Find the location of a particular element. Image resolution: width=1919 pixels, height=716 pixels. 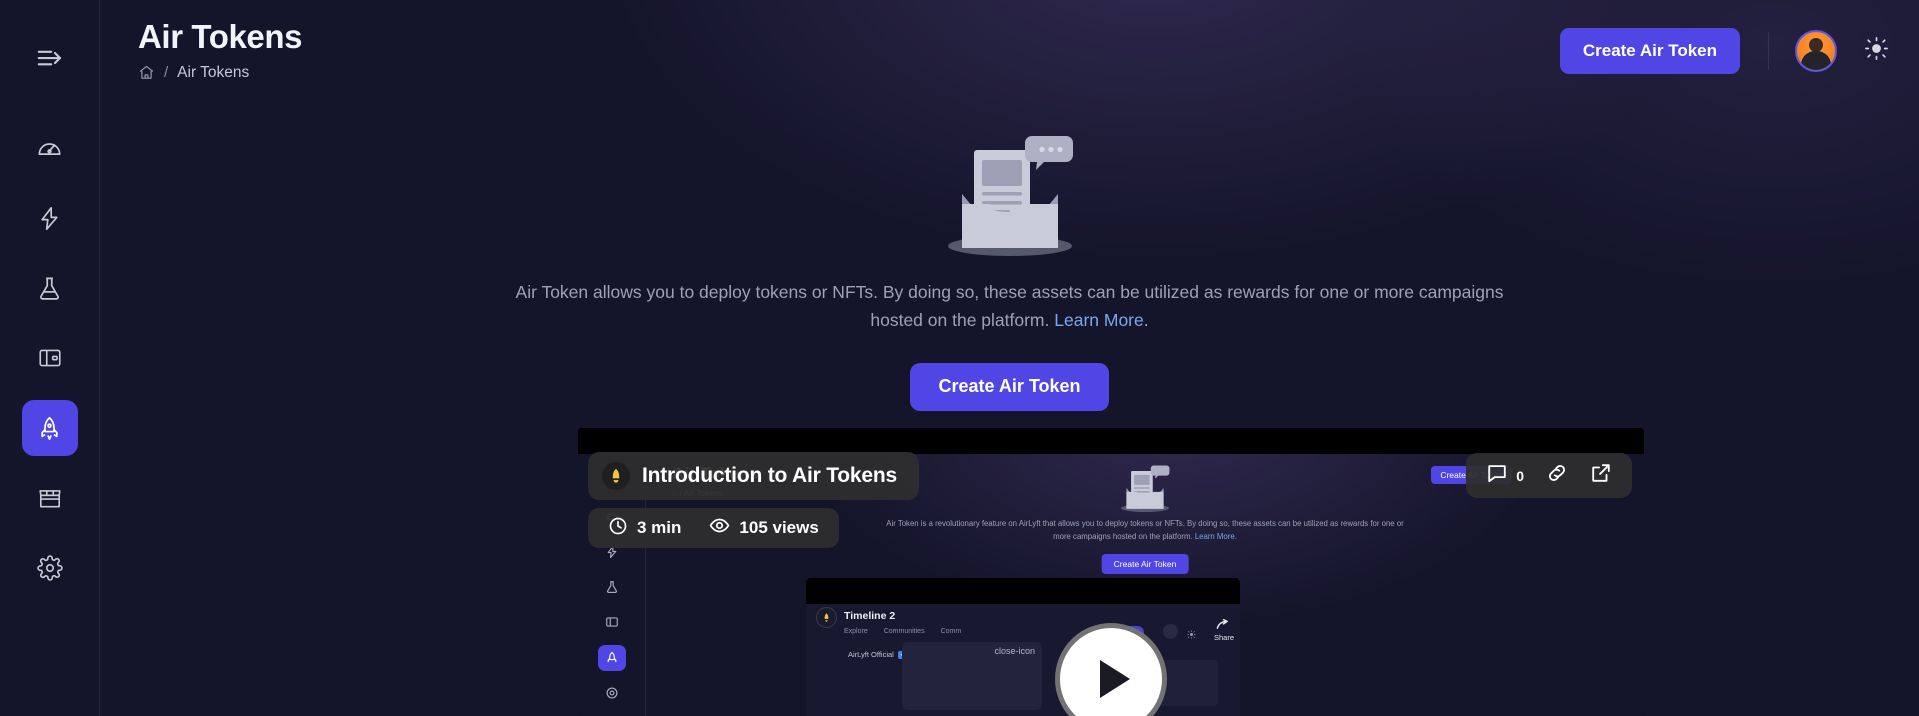

preview-timeline-subaccount: AirLyft Official ✓ is located at coordinates (877, 654).